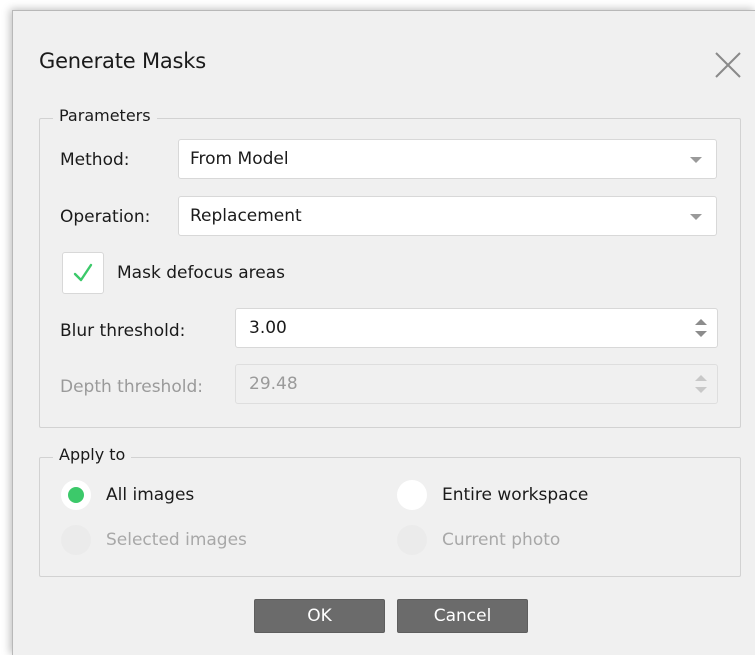 The height and width of the screenshot is (655, 755). What do you see at coordinates (239, 159) in the screenshot?
I see `method-select-value: From Model` at bounding box center [239, 159].